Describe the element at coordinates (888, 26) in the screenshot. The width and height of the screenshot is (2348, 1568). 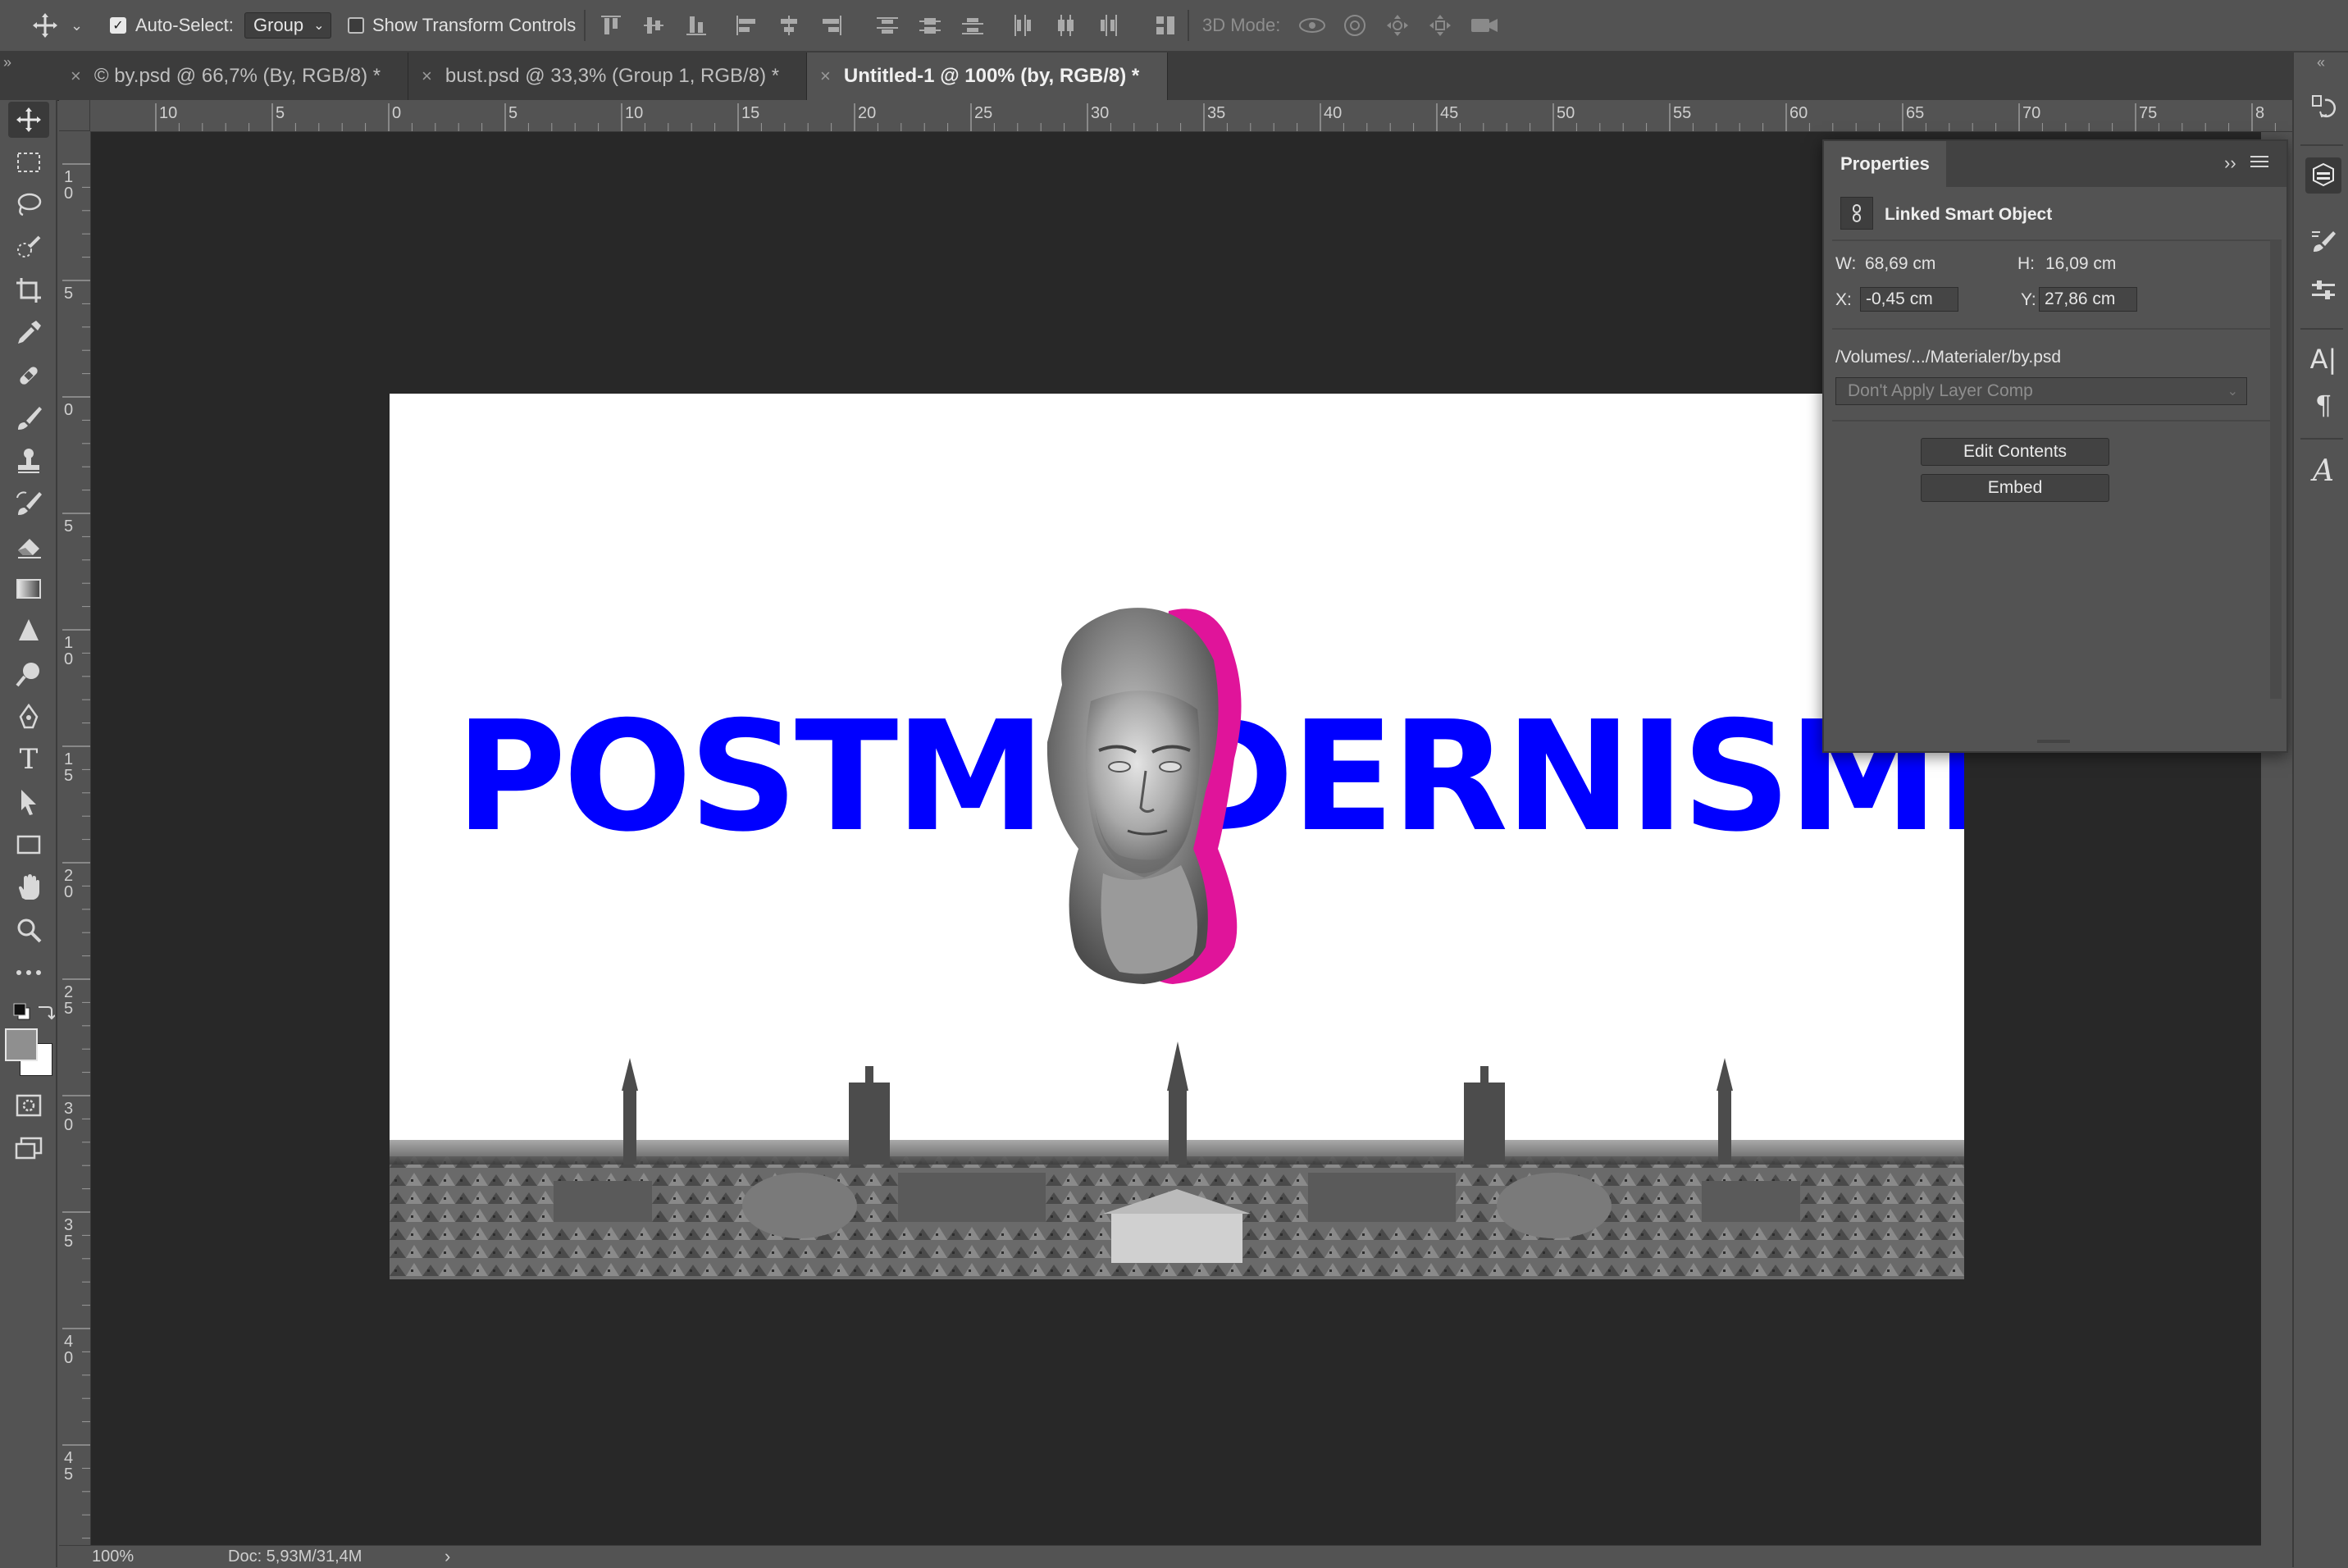
I see `distribute-top-icon` at that location.